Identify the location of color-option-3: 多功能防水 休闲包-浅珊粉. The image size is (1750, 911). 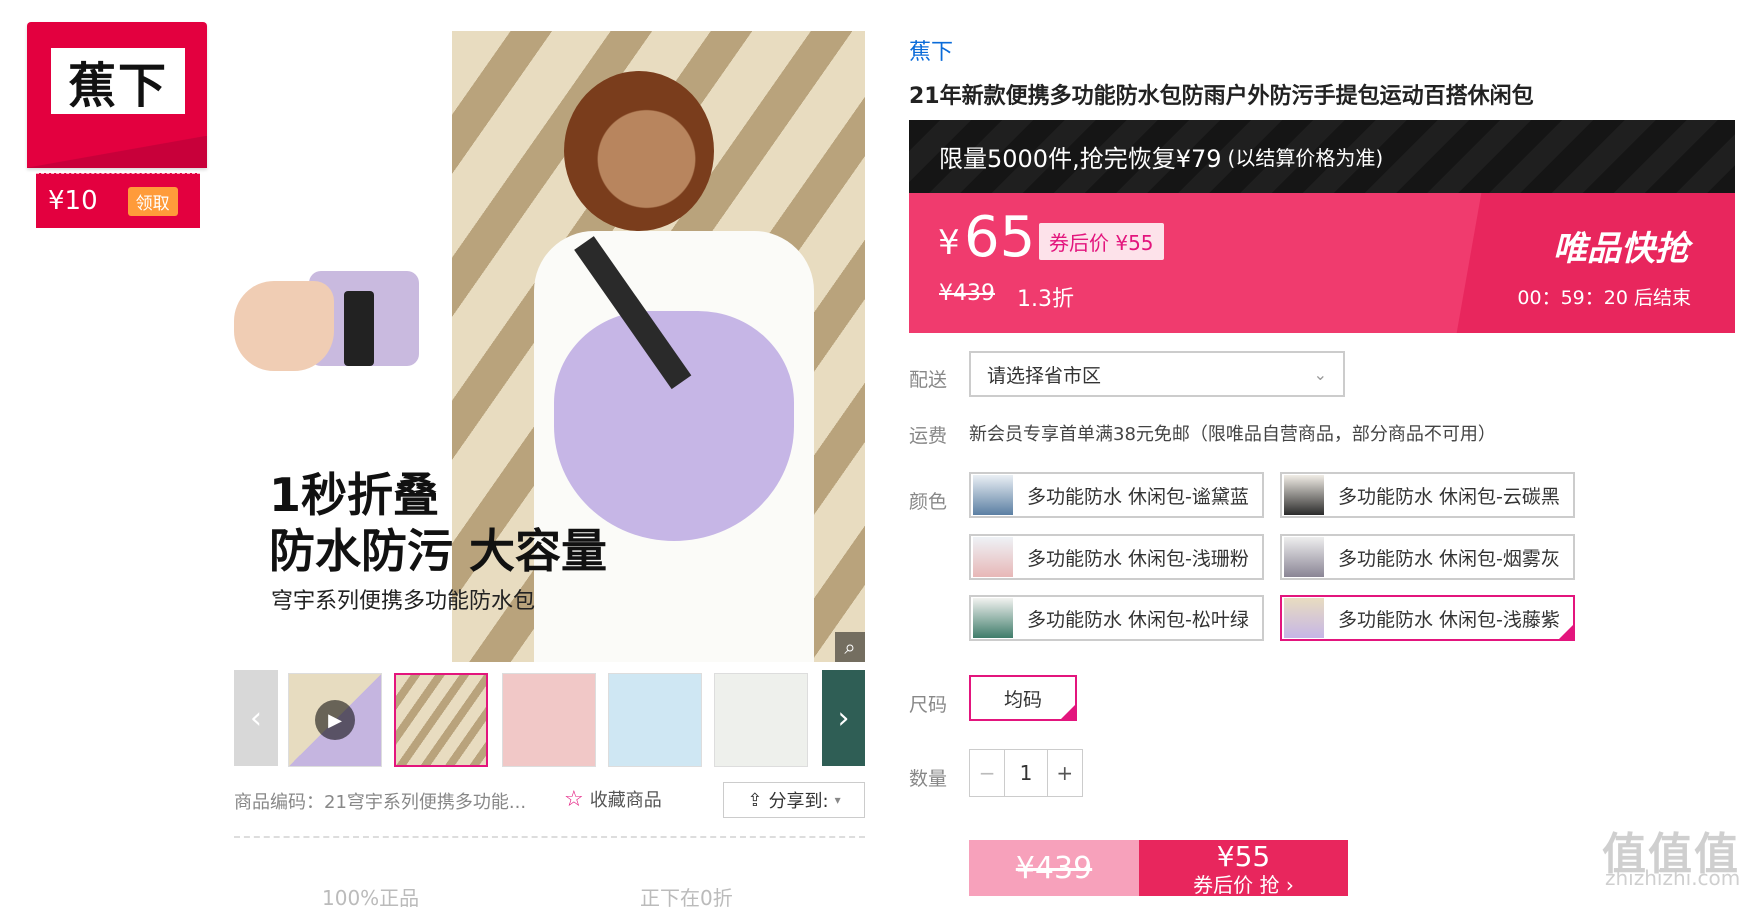
(1116, 557).